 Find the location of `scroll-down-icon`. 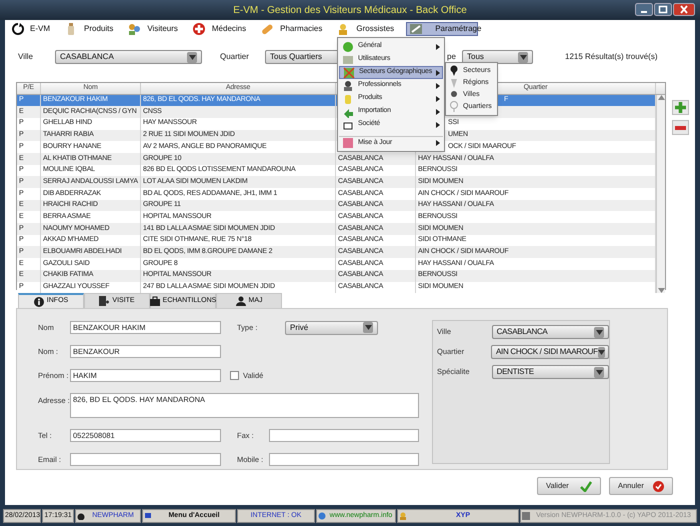

scroll-down-icon is located at coordinates (661, 291).